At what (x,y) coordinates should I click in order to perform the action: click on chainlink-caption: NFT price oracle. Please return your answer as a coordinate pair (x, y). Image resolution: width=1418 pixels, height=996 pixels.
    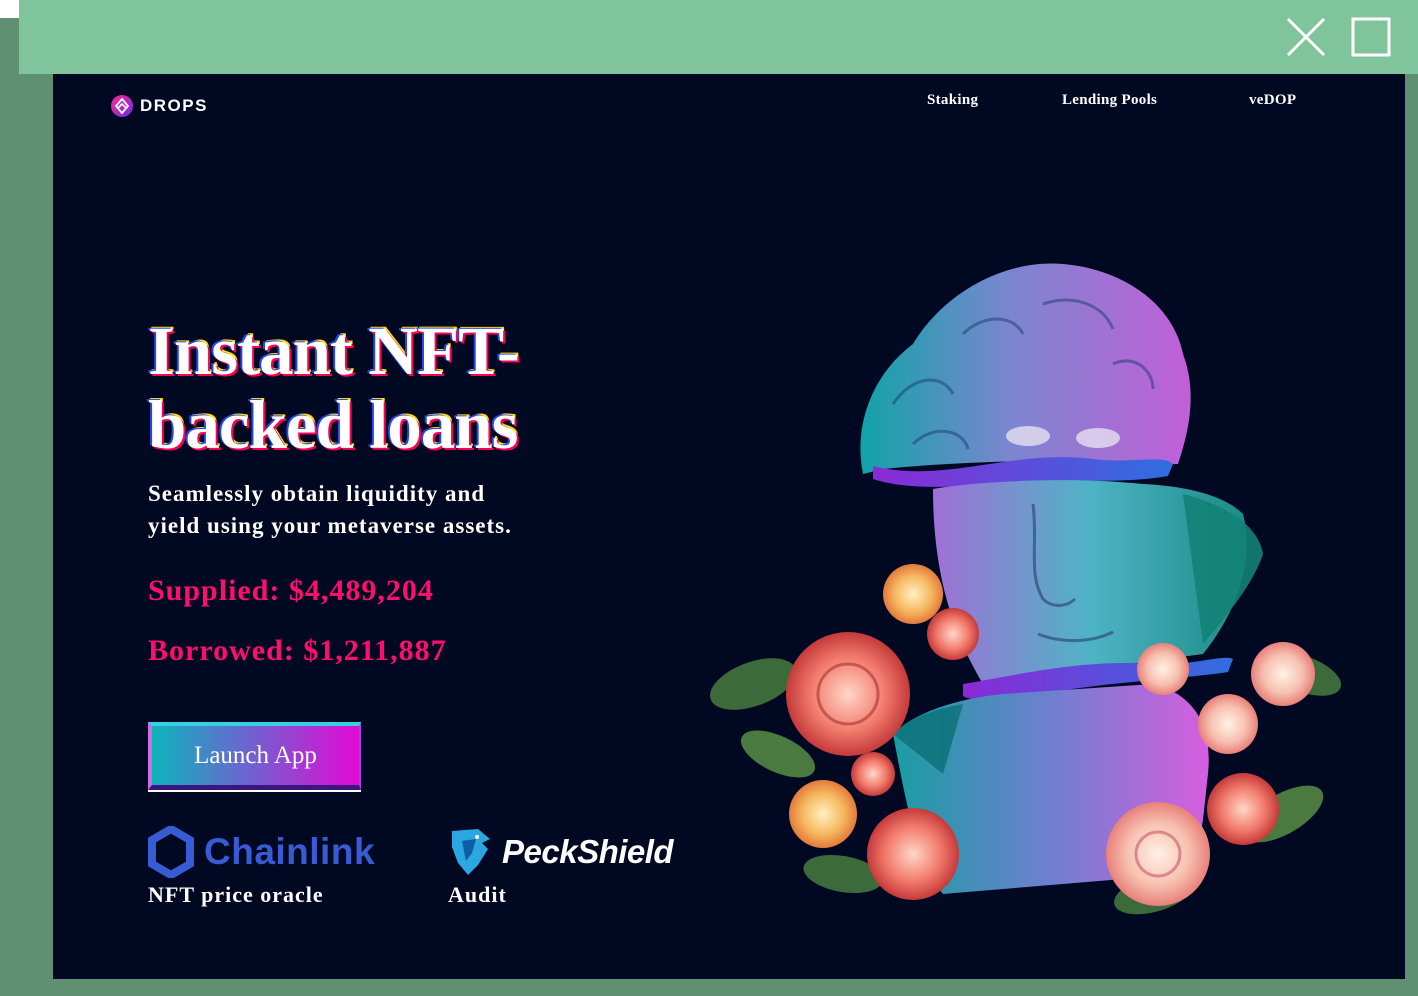
    Looking at the image, I should click on (236, 894).